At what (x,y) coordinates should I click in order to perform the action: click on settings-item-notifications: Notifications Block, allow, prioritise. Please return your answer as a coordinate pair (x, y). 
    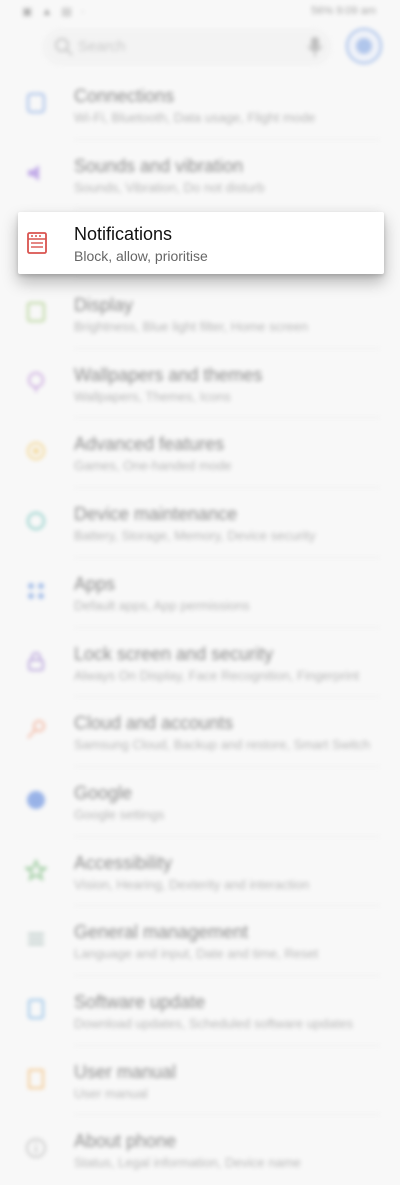
    Looking at the image, I should click on (201, 243).